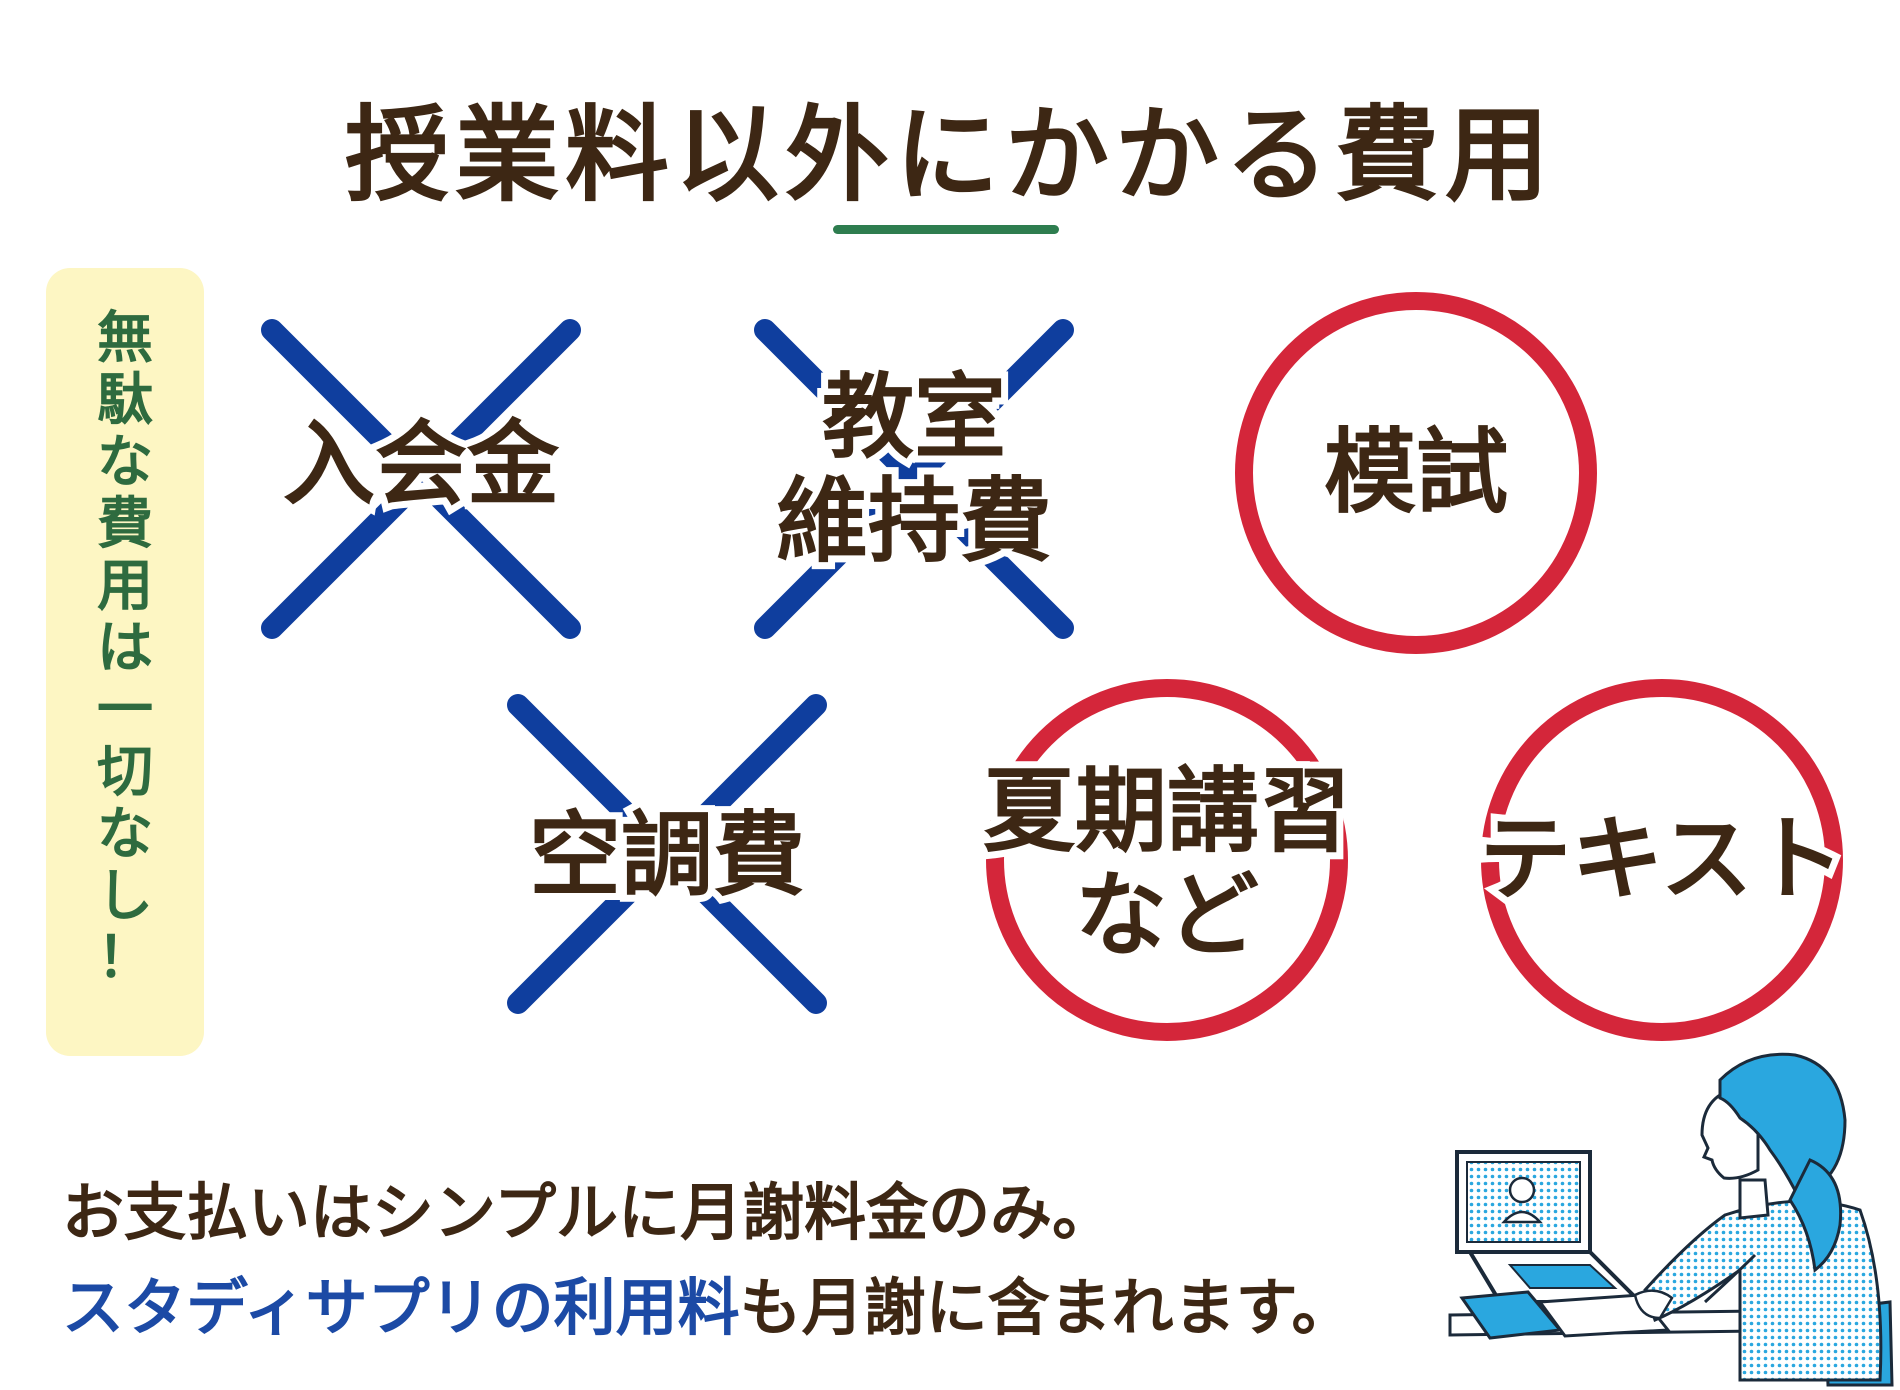 This screenshot has height=1390, width=1900. Describe the element at coordinates (914, 522) in the screenshot. I see `item-label-line: 維持費` at that location.